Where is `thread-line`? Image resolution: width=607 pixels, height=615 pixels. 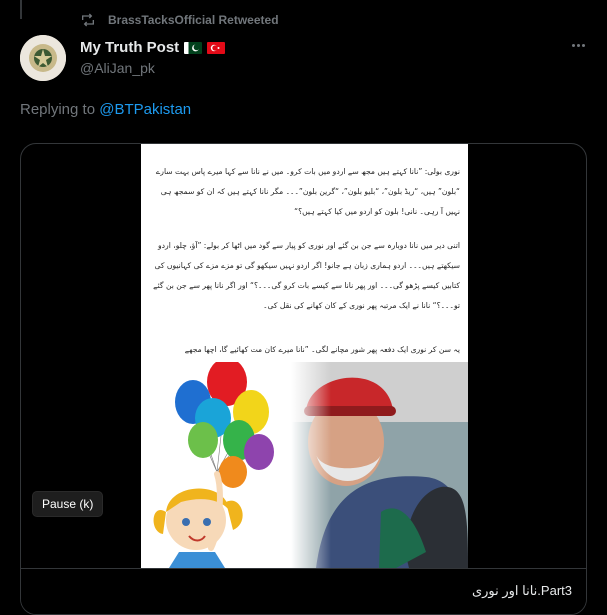
thread-line is located at coordinates (21, 9).